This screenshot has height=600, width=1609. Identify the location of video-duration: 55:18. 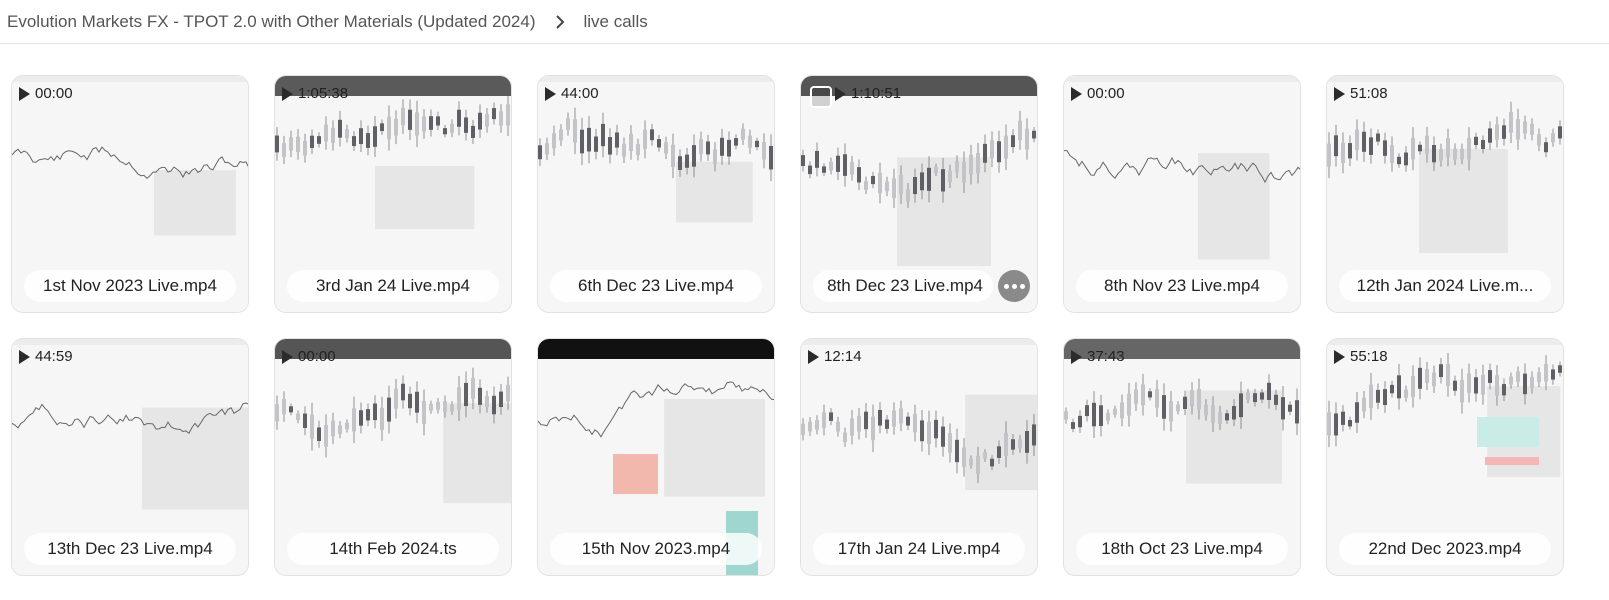
(1361, 356).